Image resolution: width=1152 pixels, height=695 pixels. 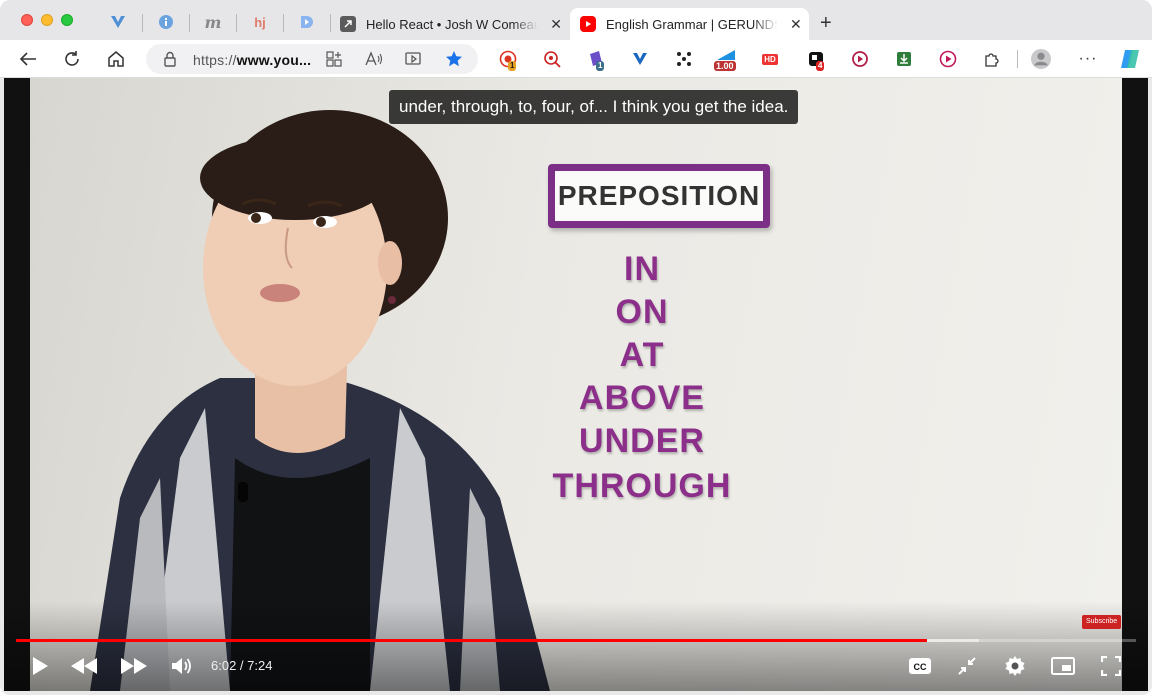 I want to click on close-window-button, so click(x=27, y=20).